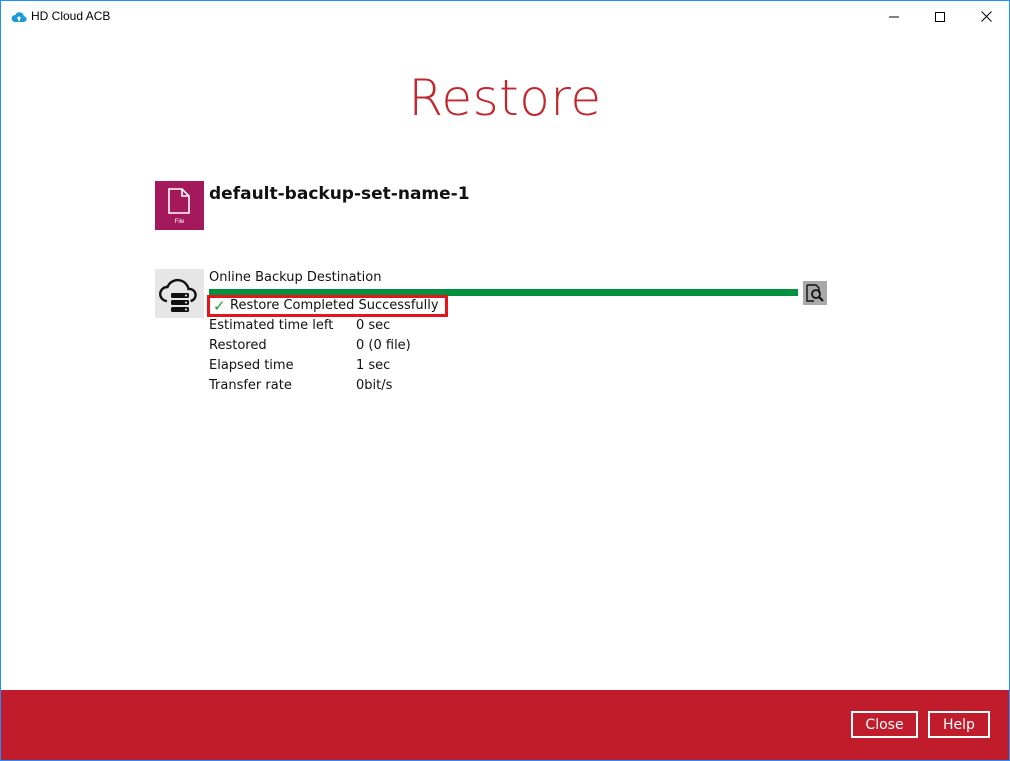 The height and width of the screenshot is (761, 1010). I want to click on stat-label-estimated-time: Estimated time left, so click(271, 325).